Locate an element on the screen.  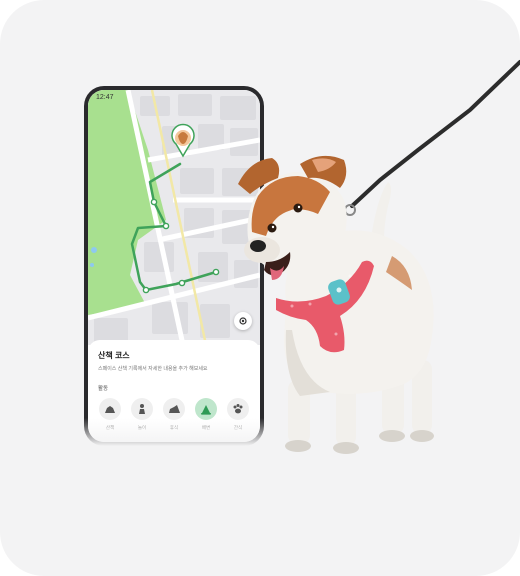
leash is located at coordinates (435, 134).